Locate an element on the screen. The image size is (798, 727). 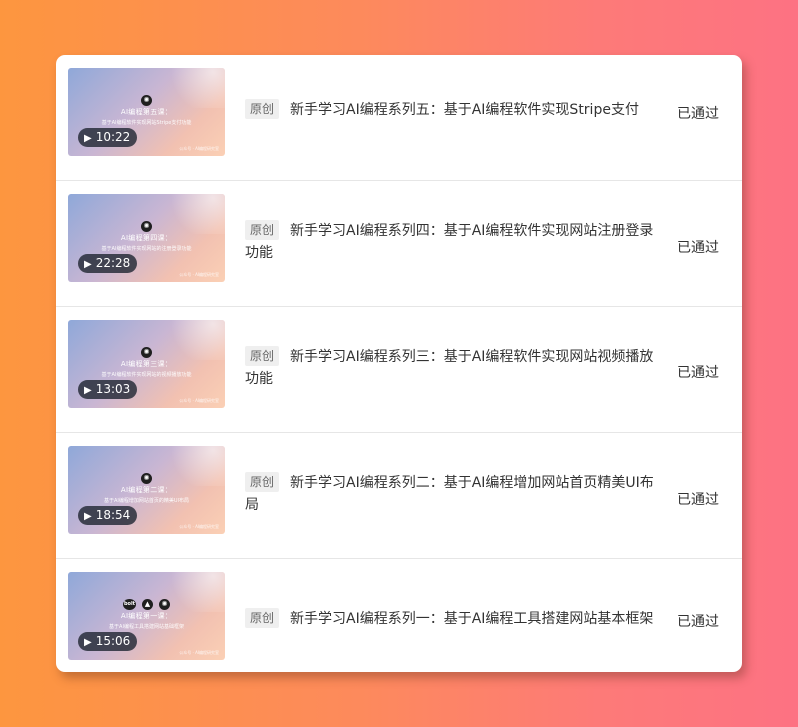
thumbnail-subtitle: 基于AI编程增加网站首页的精美UI布局 is located at coordinates (146, 501).